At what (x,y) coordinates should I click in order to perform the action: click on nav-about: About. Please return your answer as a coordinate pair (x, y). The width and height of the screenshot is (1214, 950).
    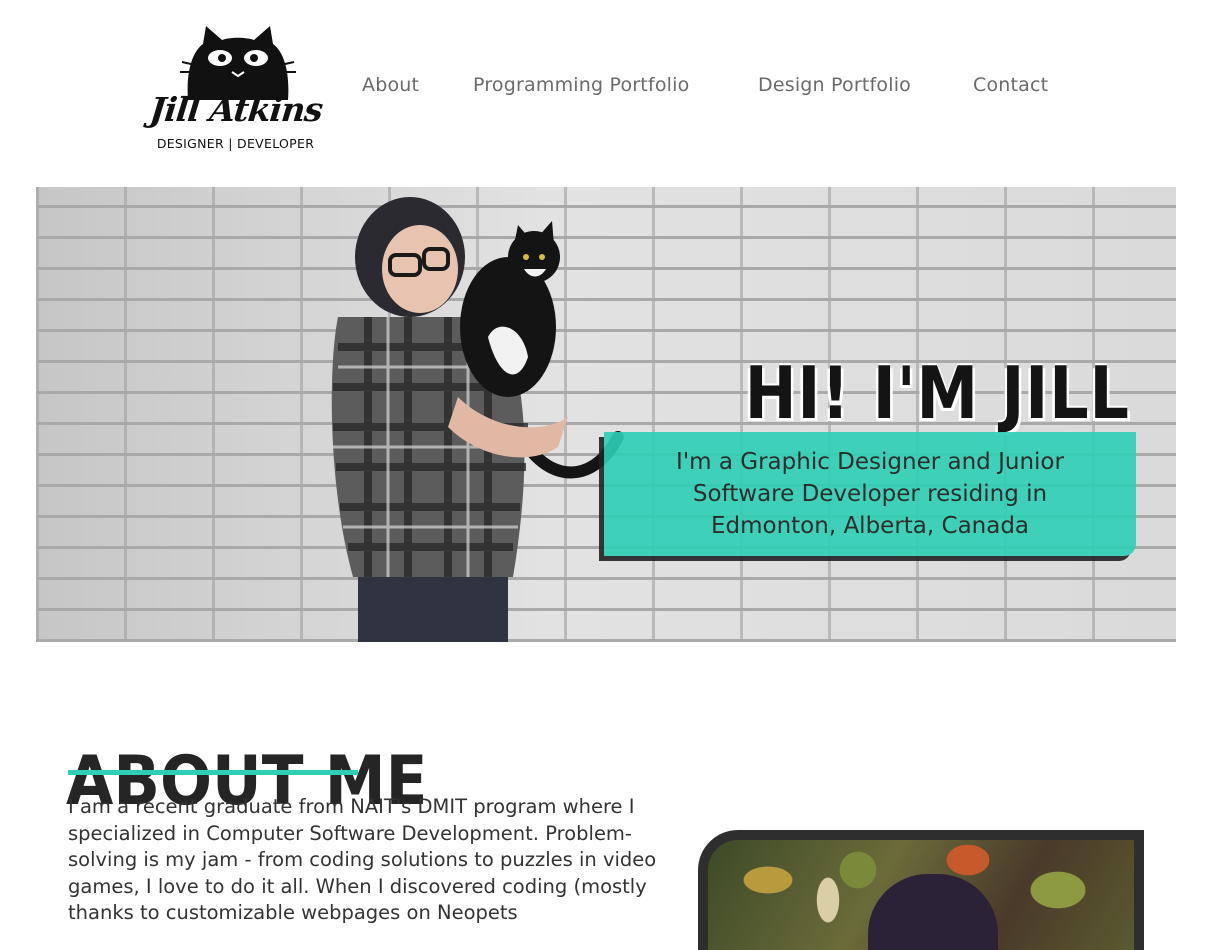
    Looking at the image, I should click on (390, 85).